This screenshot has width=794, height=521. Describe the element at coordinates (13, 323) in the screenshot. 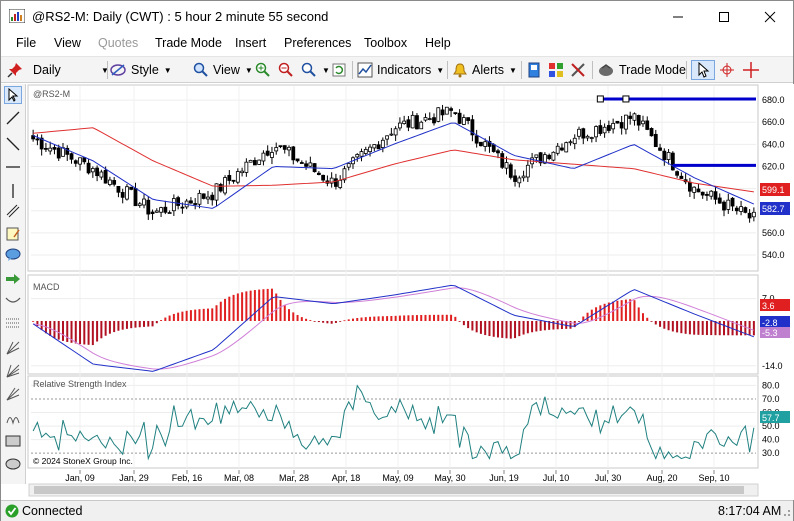

I see `fibonacci-tool` at that location.